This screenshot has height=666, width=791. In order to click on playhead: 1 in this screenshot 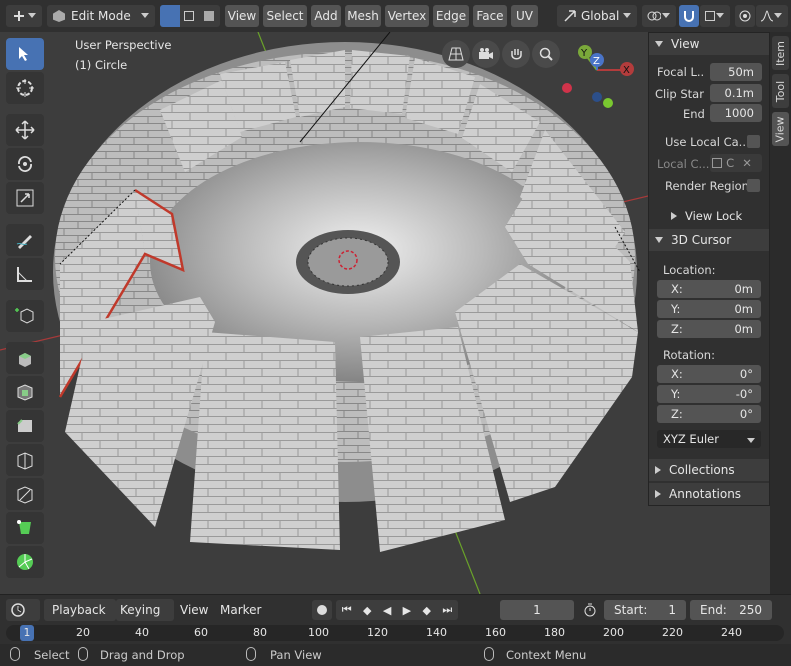, I will do `click(27, 633)`.